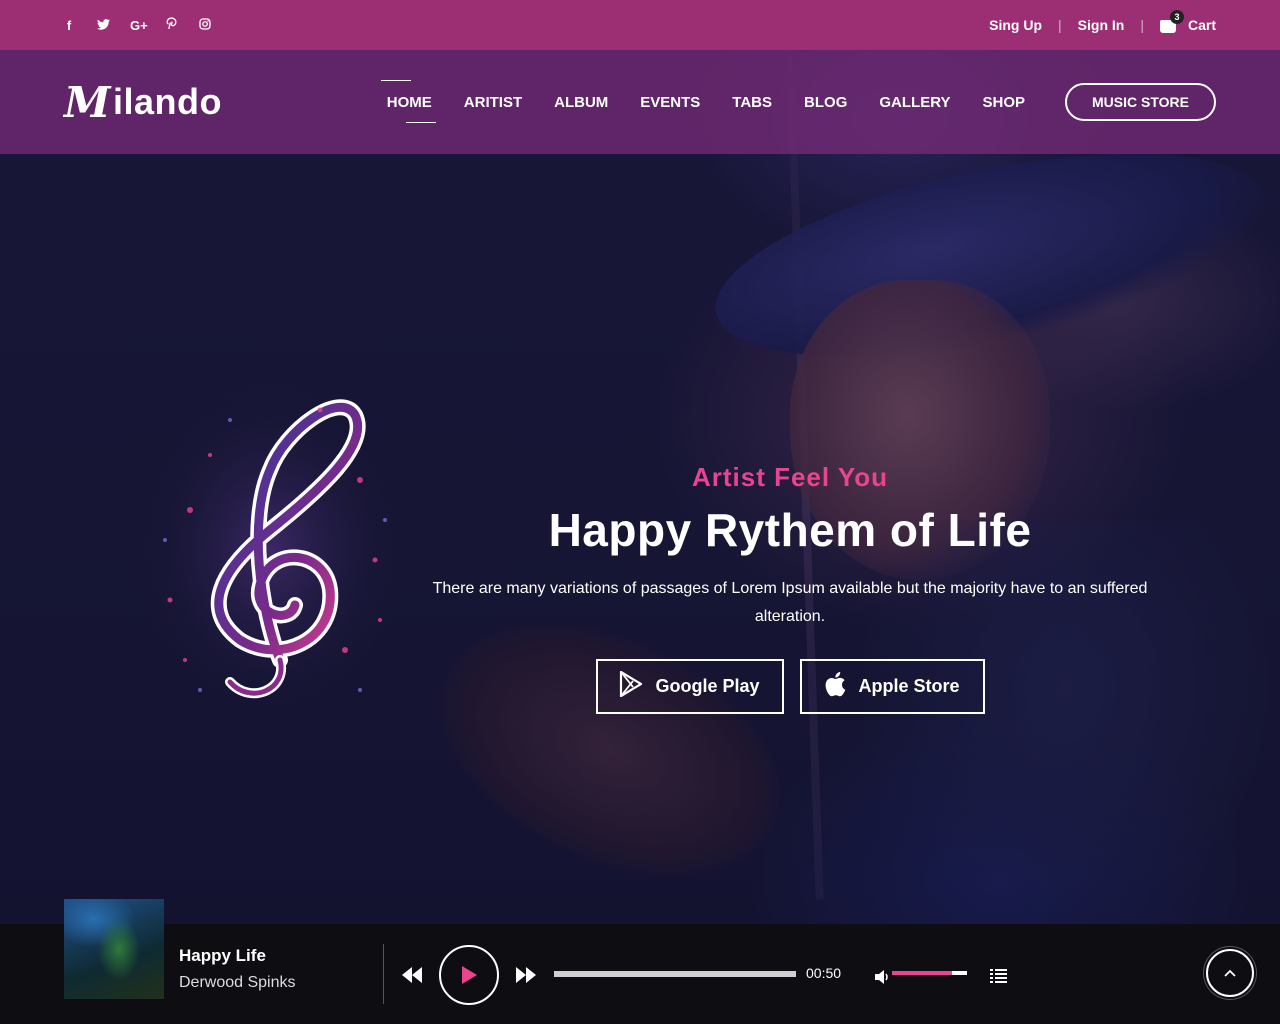  I want to click on hero-title: Happy Rythem of Life, so click(790, 530).